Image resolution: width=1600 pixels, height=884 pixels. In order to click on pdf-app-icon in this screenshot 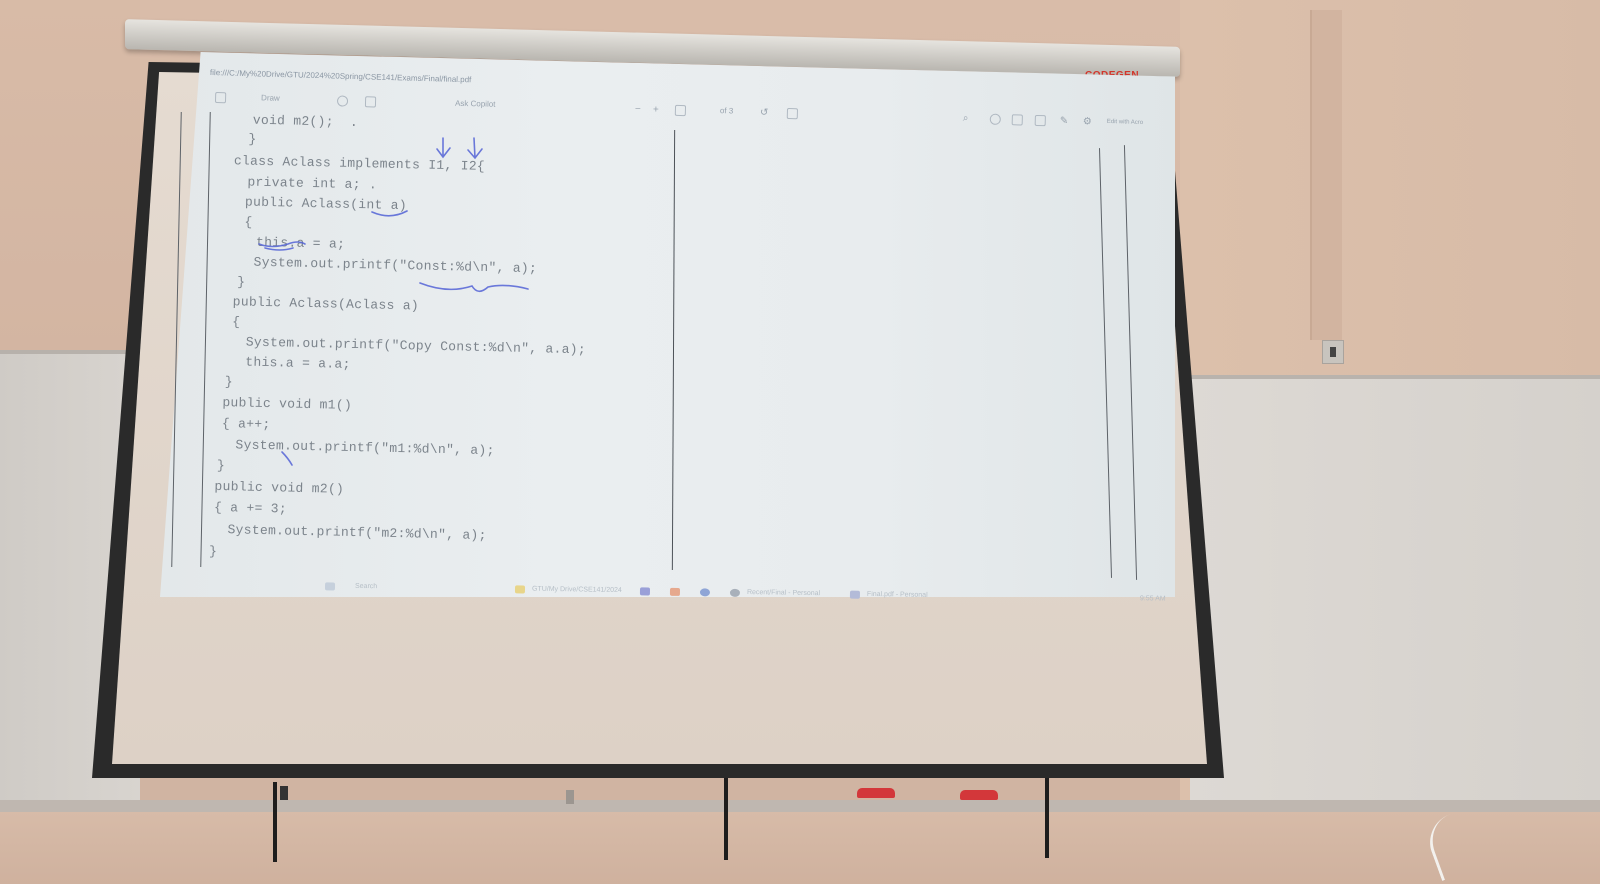, I will do `click(855, 594)`.